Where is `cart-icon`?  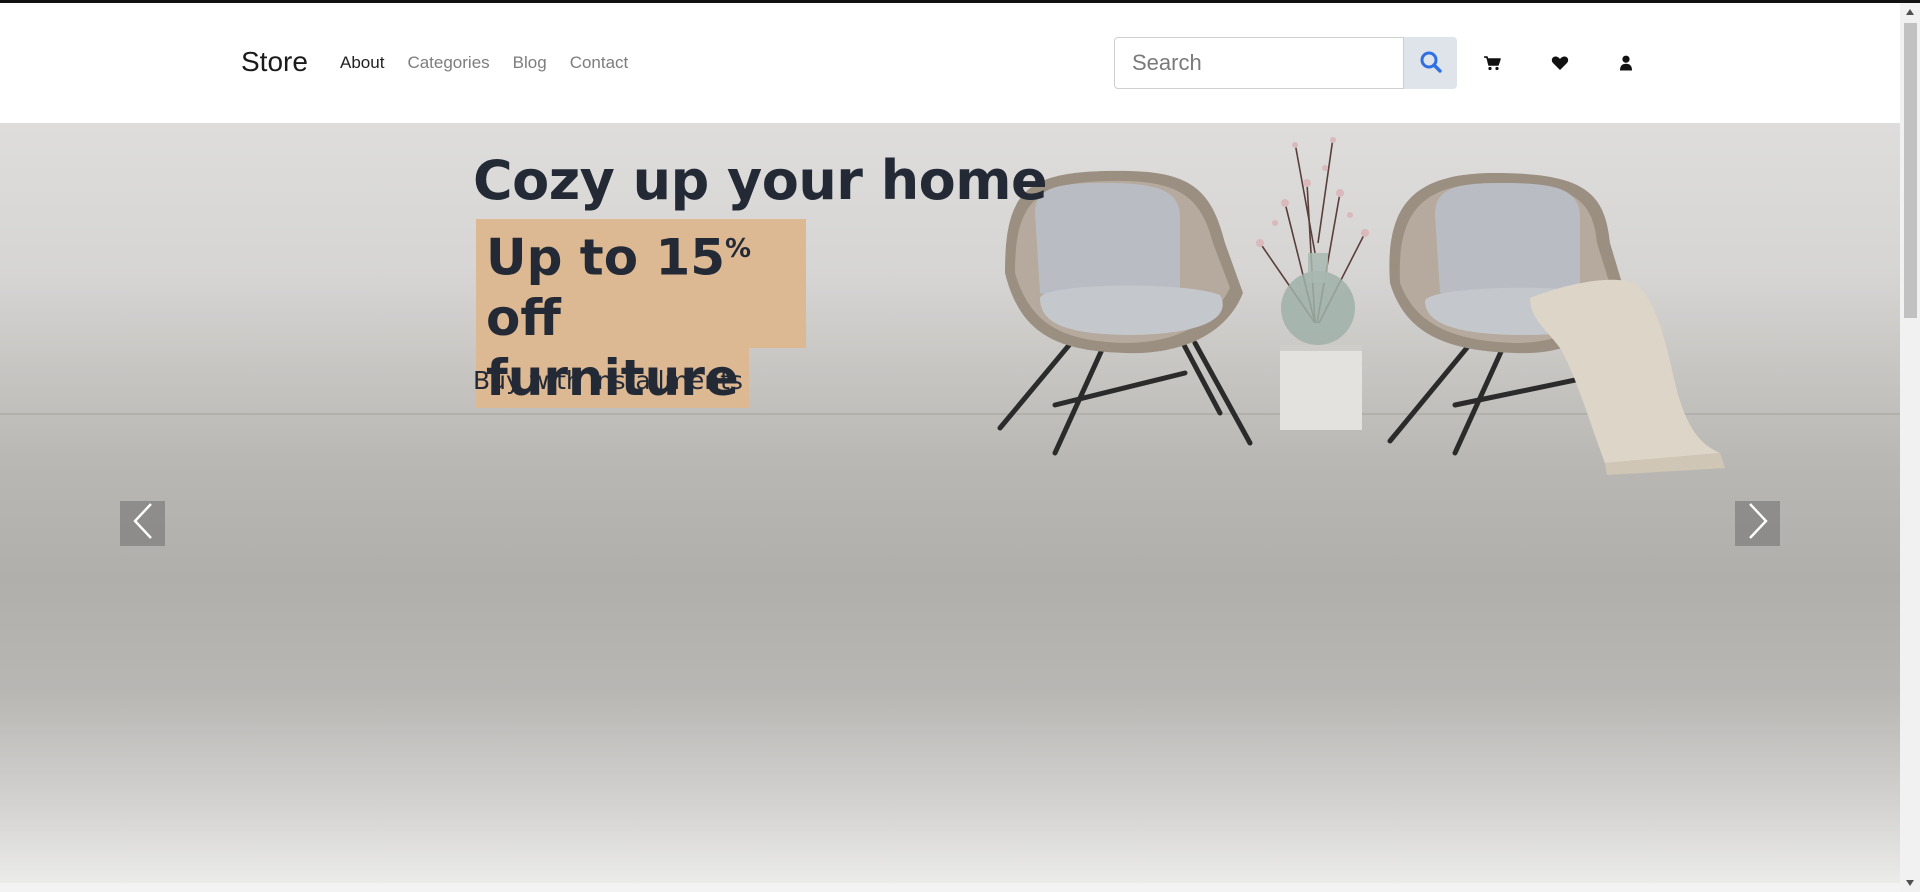
cart-icon is located at coordinates (1492, 65).